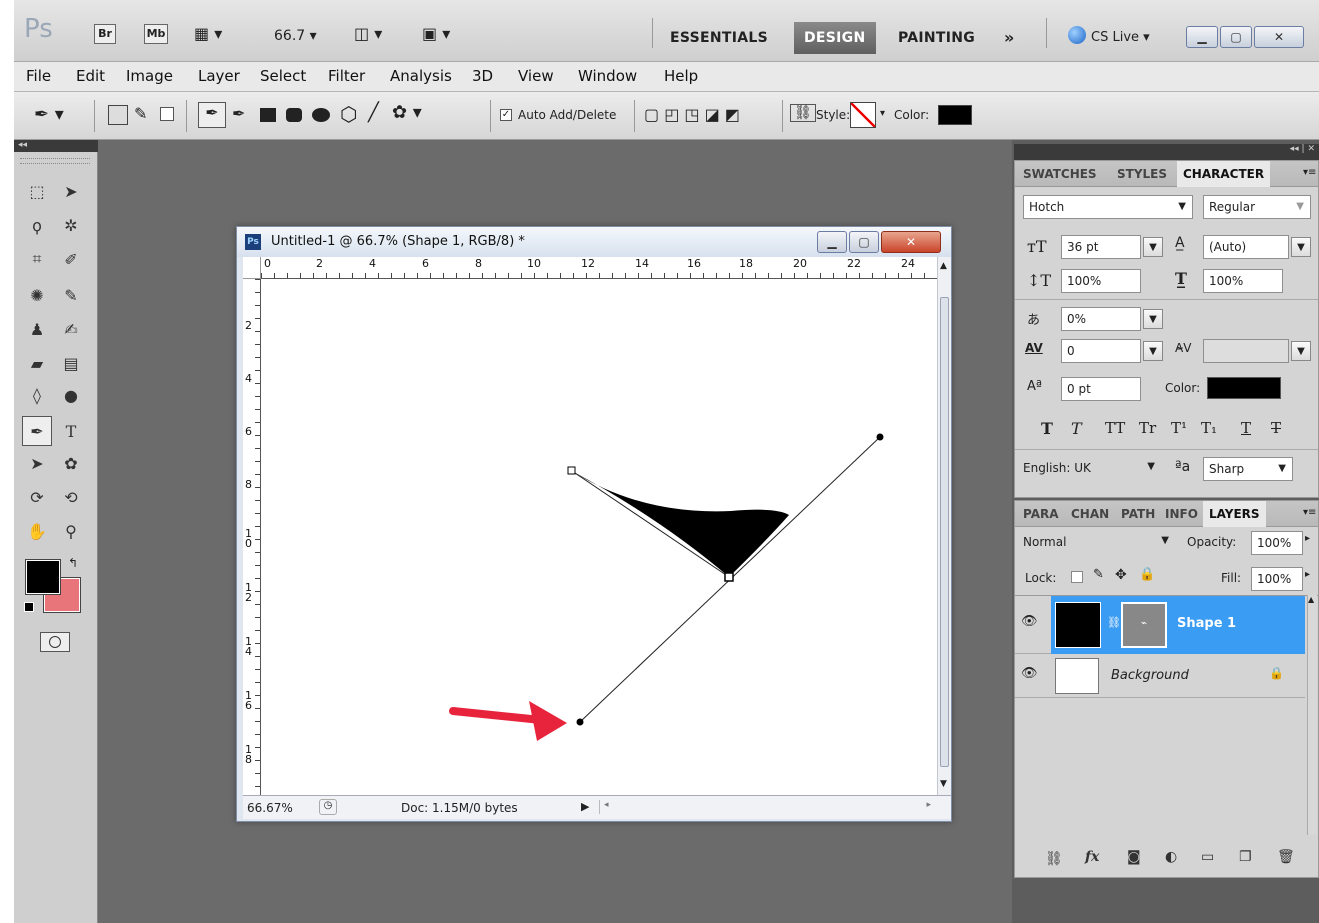 This screenshot has height=923, width=1319. Describe the element at coordinates (1202, 37) in the screenshot. I see `minimize-button: ▁` at that location.